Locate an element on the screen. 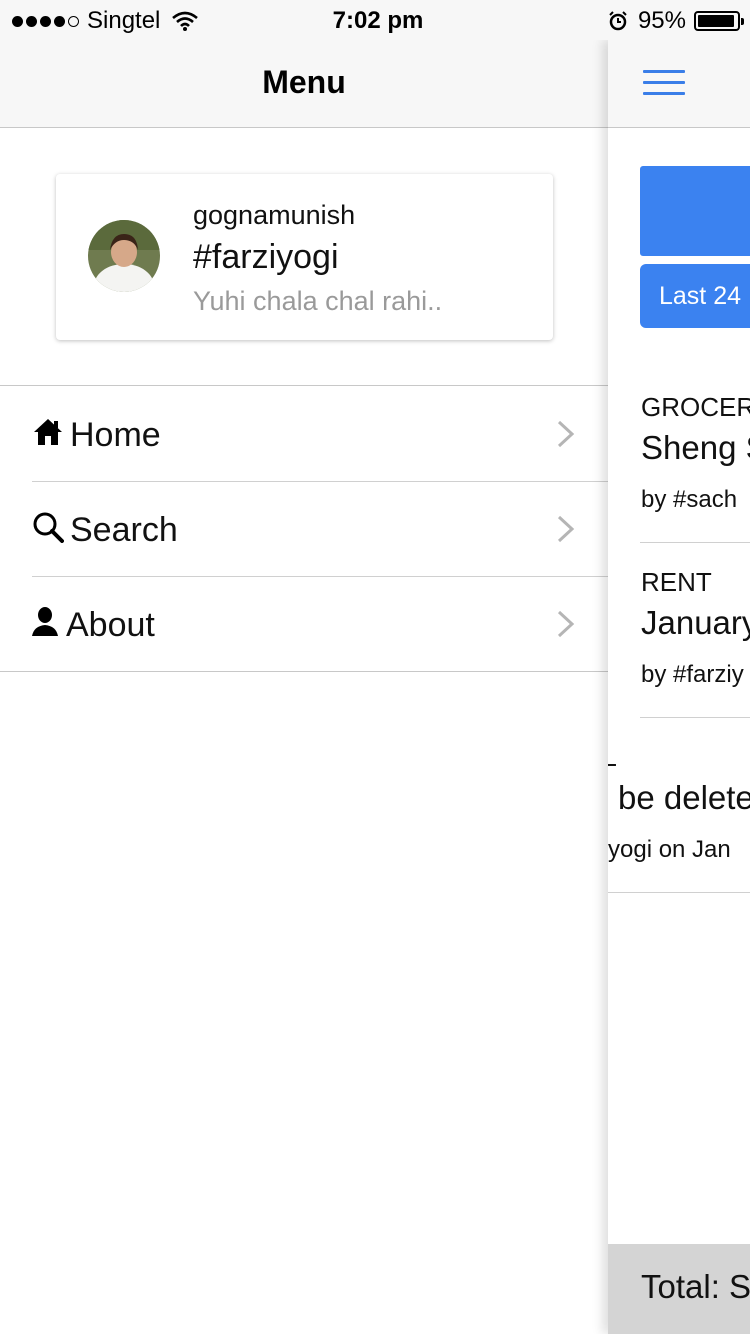  list-item: GROCER Sheng S by #sach is located at coordinates (679, 455).